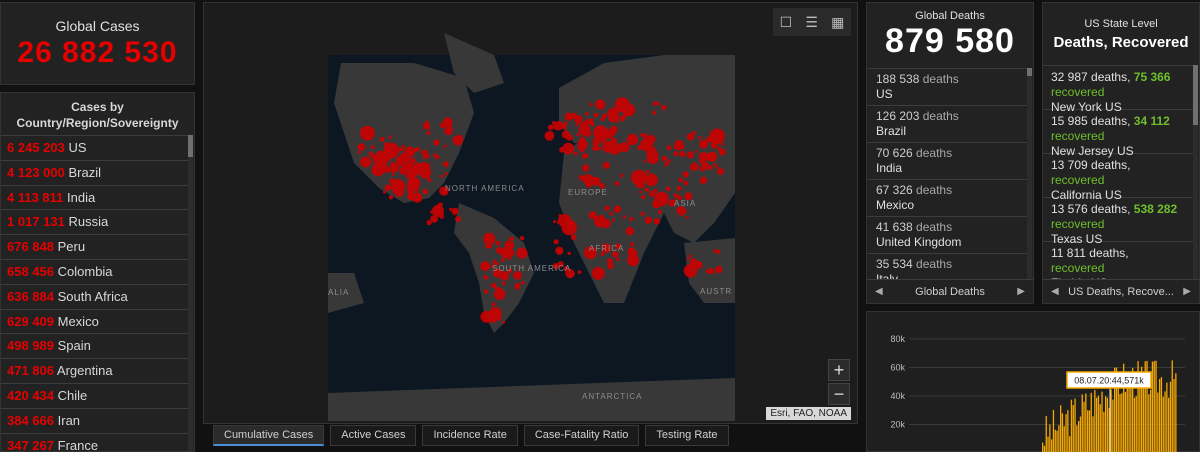 The image size is (1200, 452). Describe the element at coordinates (1029, 72) in the screenshot. I see `deaths-list-scrollbar-thumb` at that location.